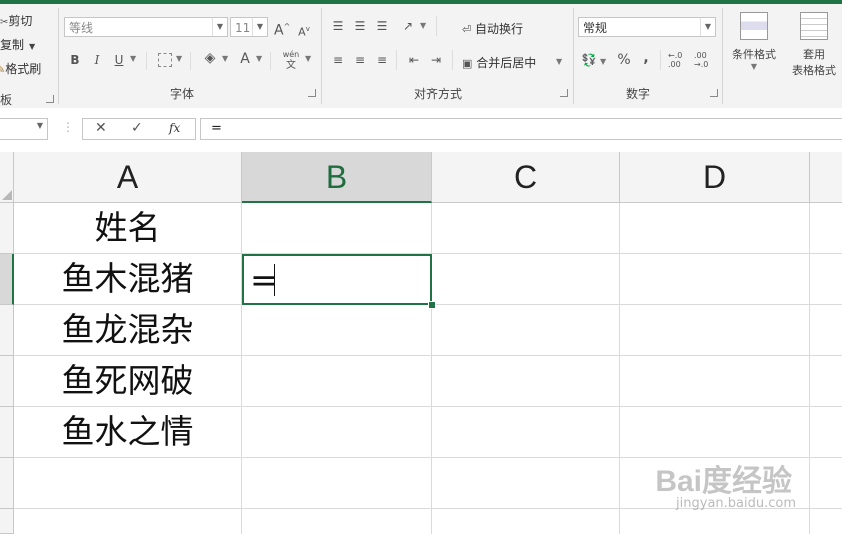  Describe the element at coordinates (225, 58) in the screenshot. I see `fill-color-dropdown-icon: ▼` at that location.